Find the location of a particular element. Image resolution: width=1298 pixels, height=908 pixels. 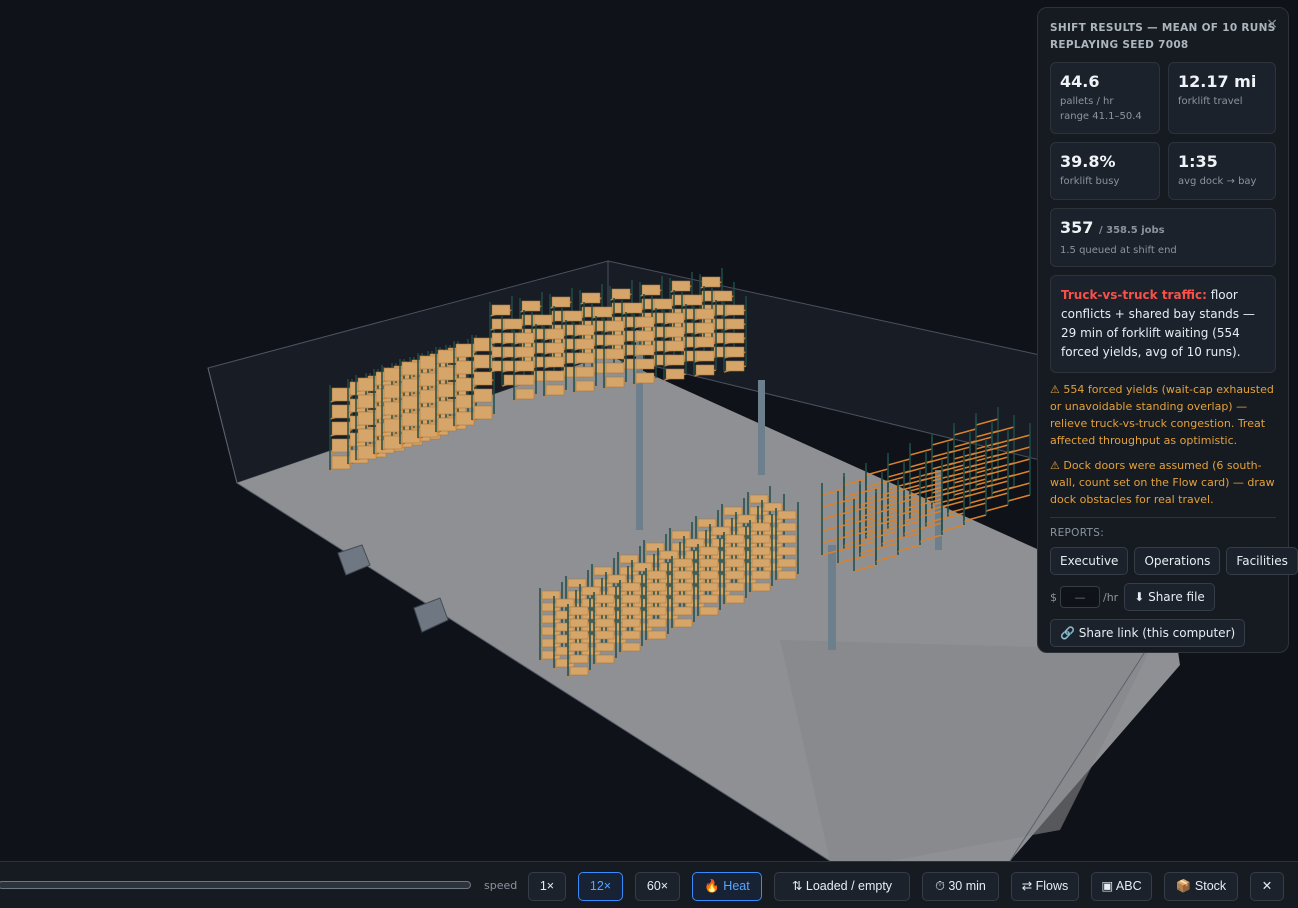

executive-report-button: Executive is located at coordinates (1089, 561).